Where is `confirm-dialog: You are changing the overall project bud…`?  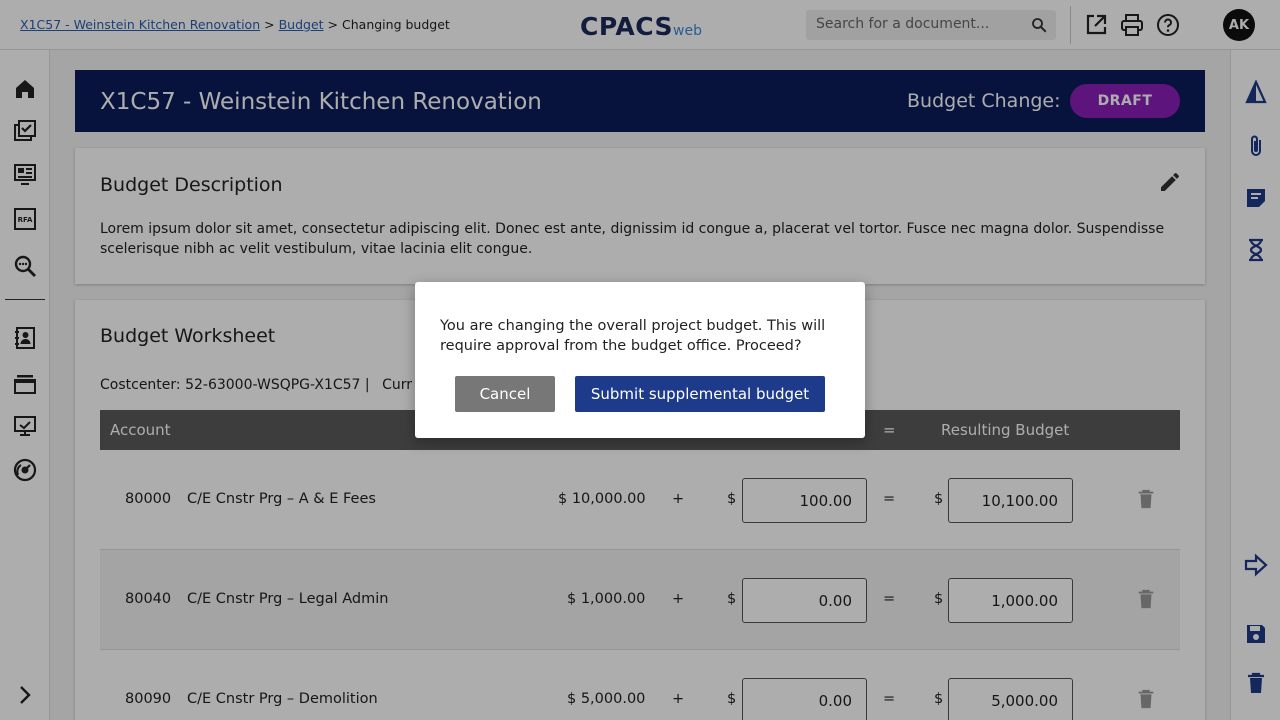 confirm-dialog: You are changing the overall project bud… is located at coordinates (640, 360).